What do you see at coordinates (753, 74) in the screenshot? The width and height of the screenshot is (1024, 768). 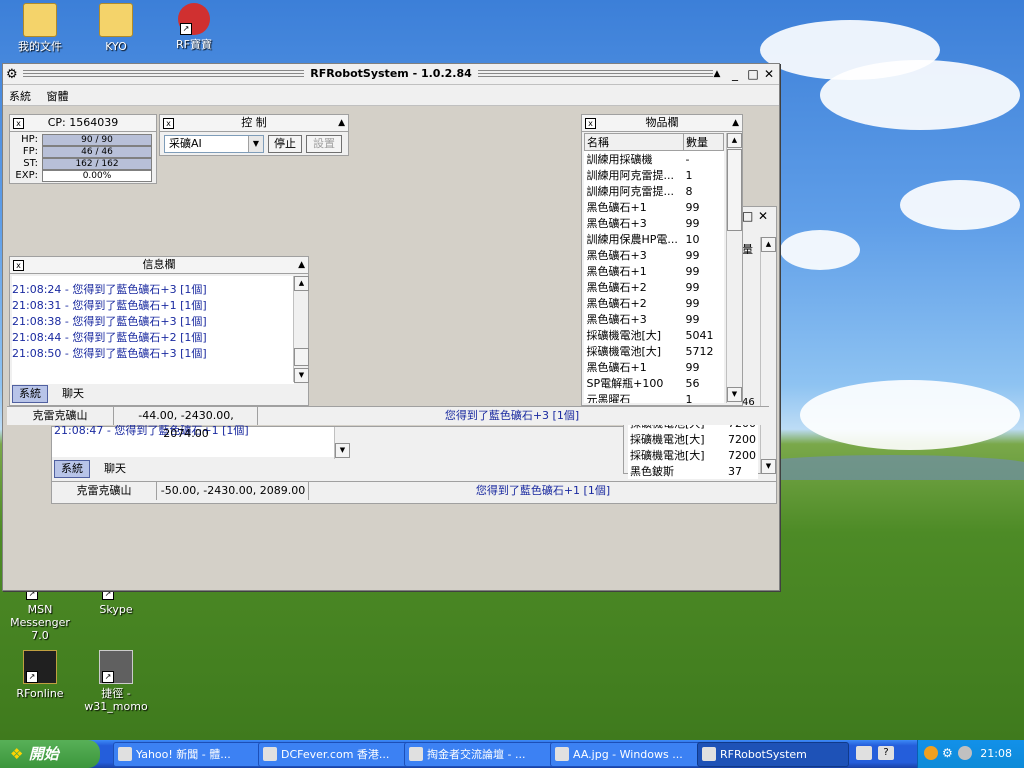 I see `maximize-button: □` at bounding box center [753, 74].